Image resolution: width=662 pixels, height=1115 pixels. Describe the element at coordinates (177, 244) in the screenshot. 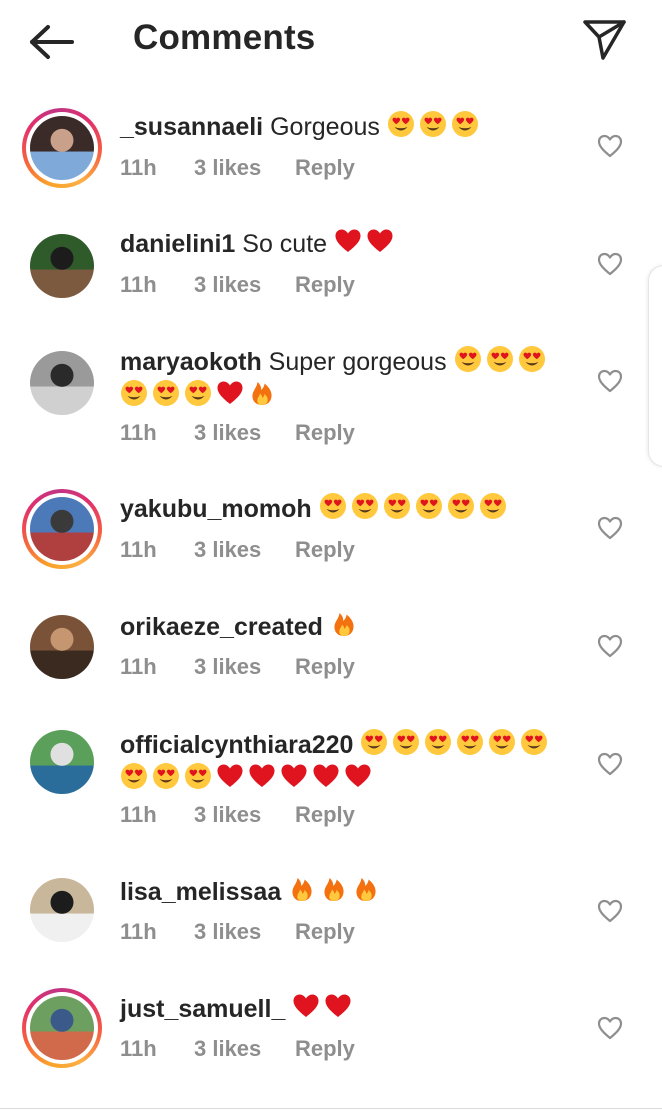

I see `comment-username: danielini1` at that location.